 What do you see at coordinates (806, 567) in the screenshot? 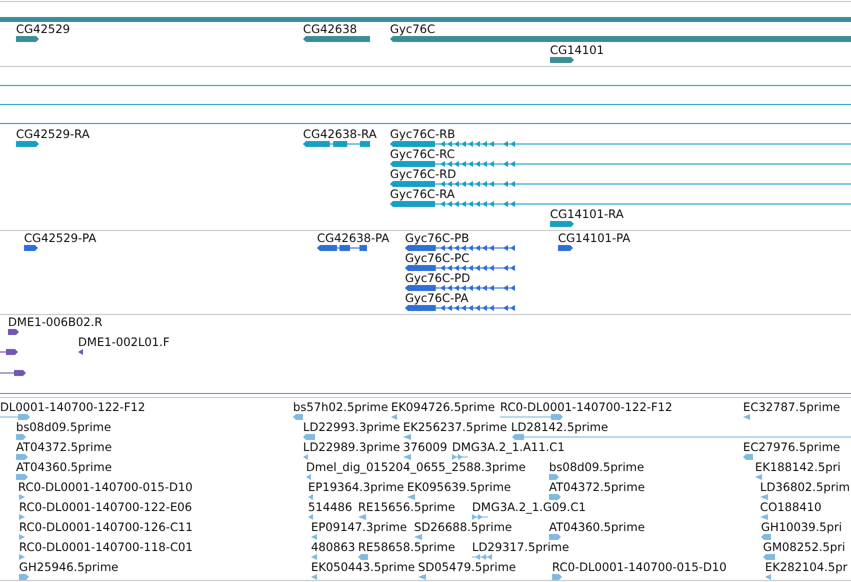
I see `feature-label: EK282104.5pr` at bounding box center [806, 567].